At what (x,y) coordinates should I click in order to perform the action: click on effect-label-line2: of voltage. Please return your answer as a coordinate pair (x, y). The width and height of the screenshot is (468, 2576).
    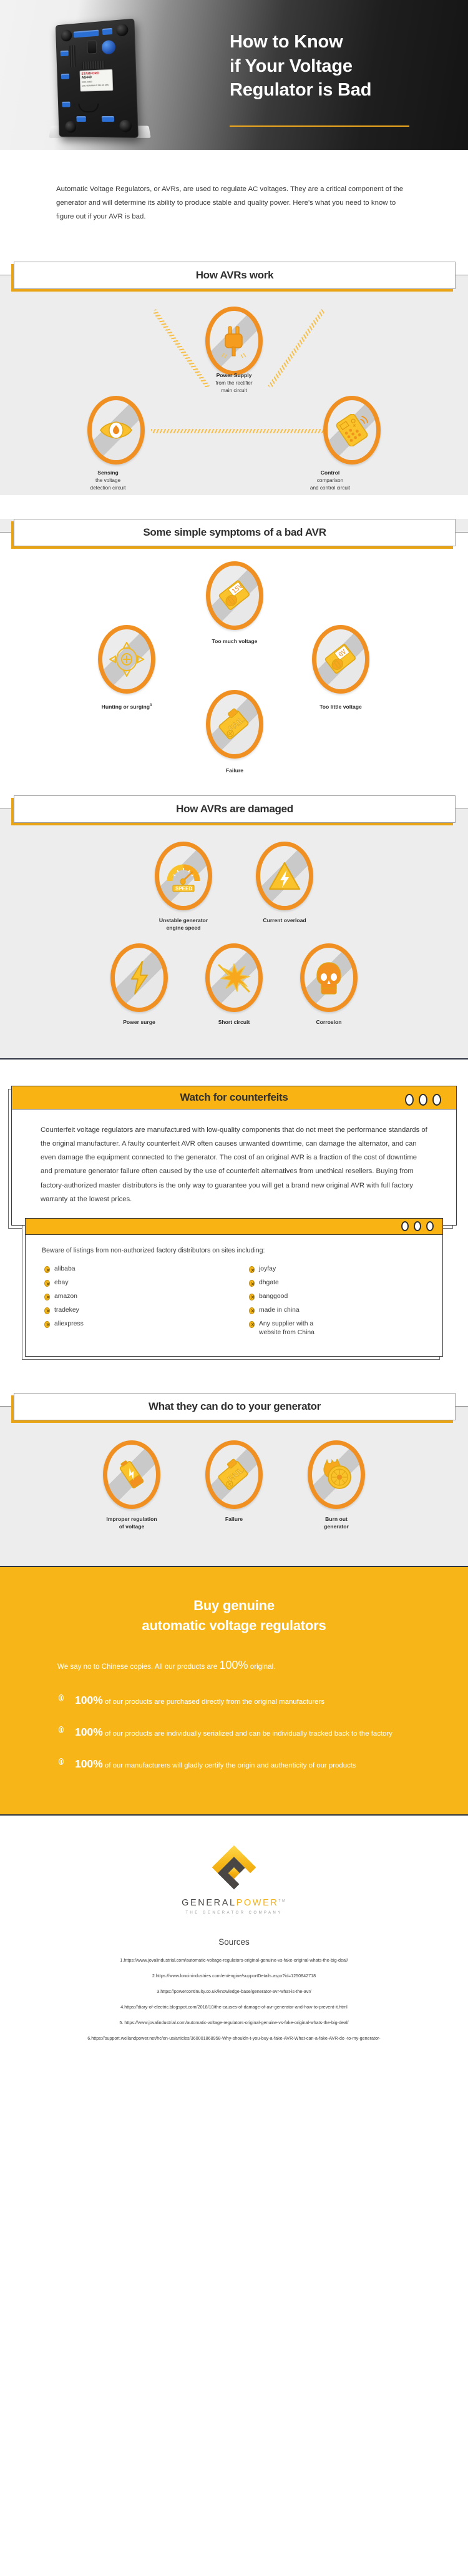
    Looking at the image, I should click on (132, 1526).